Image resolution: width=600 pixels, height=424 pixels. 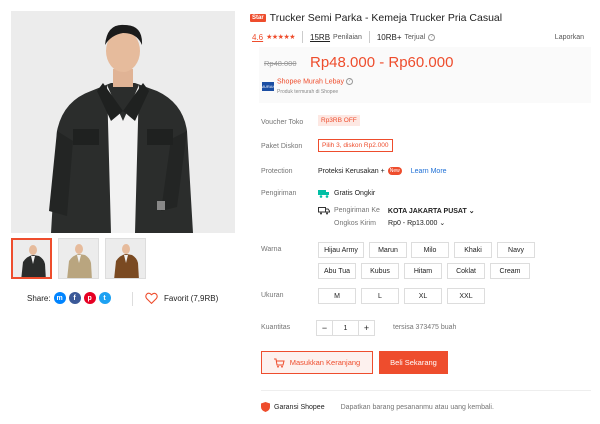 What do you see at coordinates (125, 258) in the screenshot?
I see `thumbnail-brown-jacket` at bounding box center [125, 258].